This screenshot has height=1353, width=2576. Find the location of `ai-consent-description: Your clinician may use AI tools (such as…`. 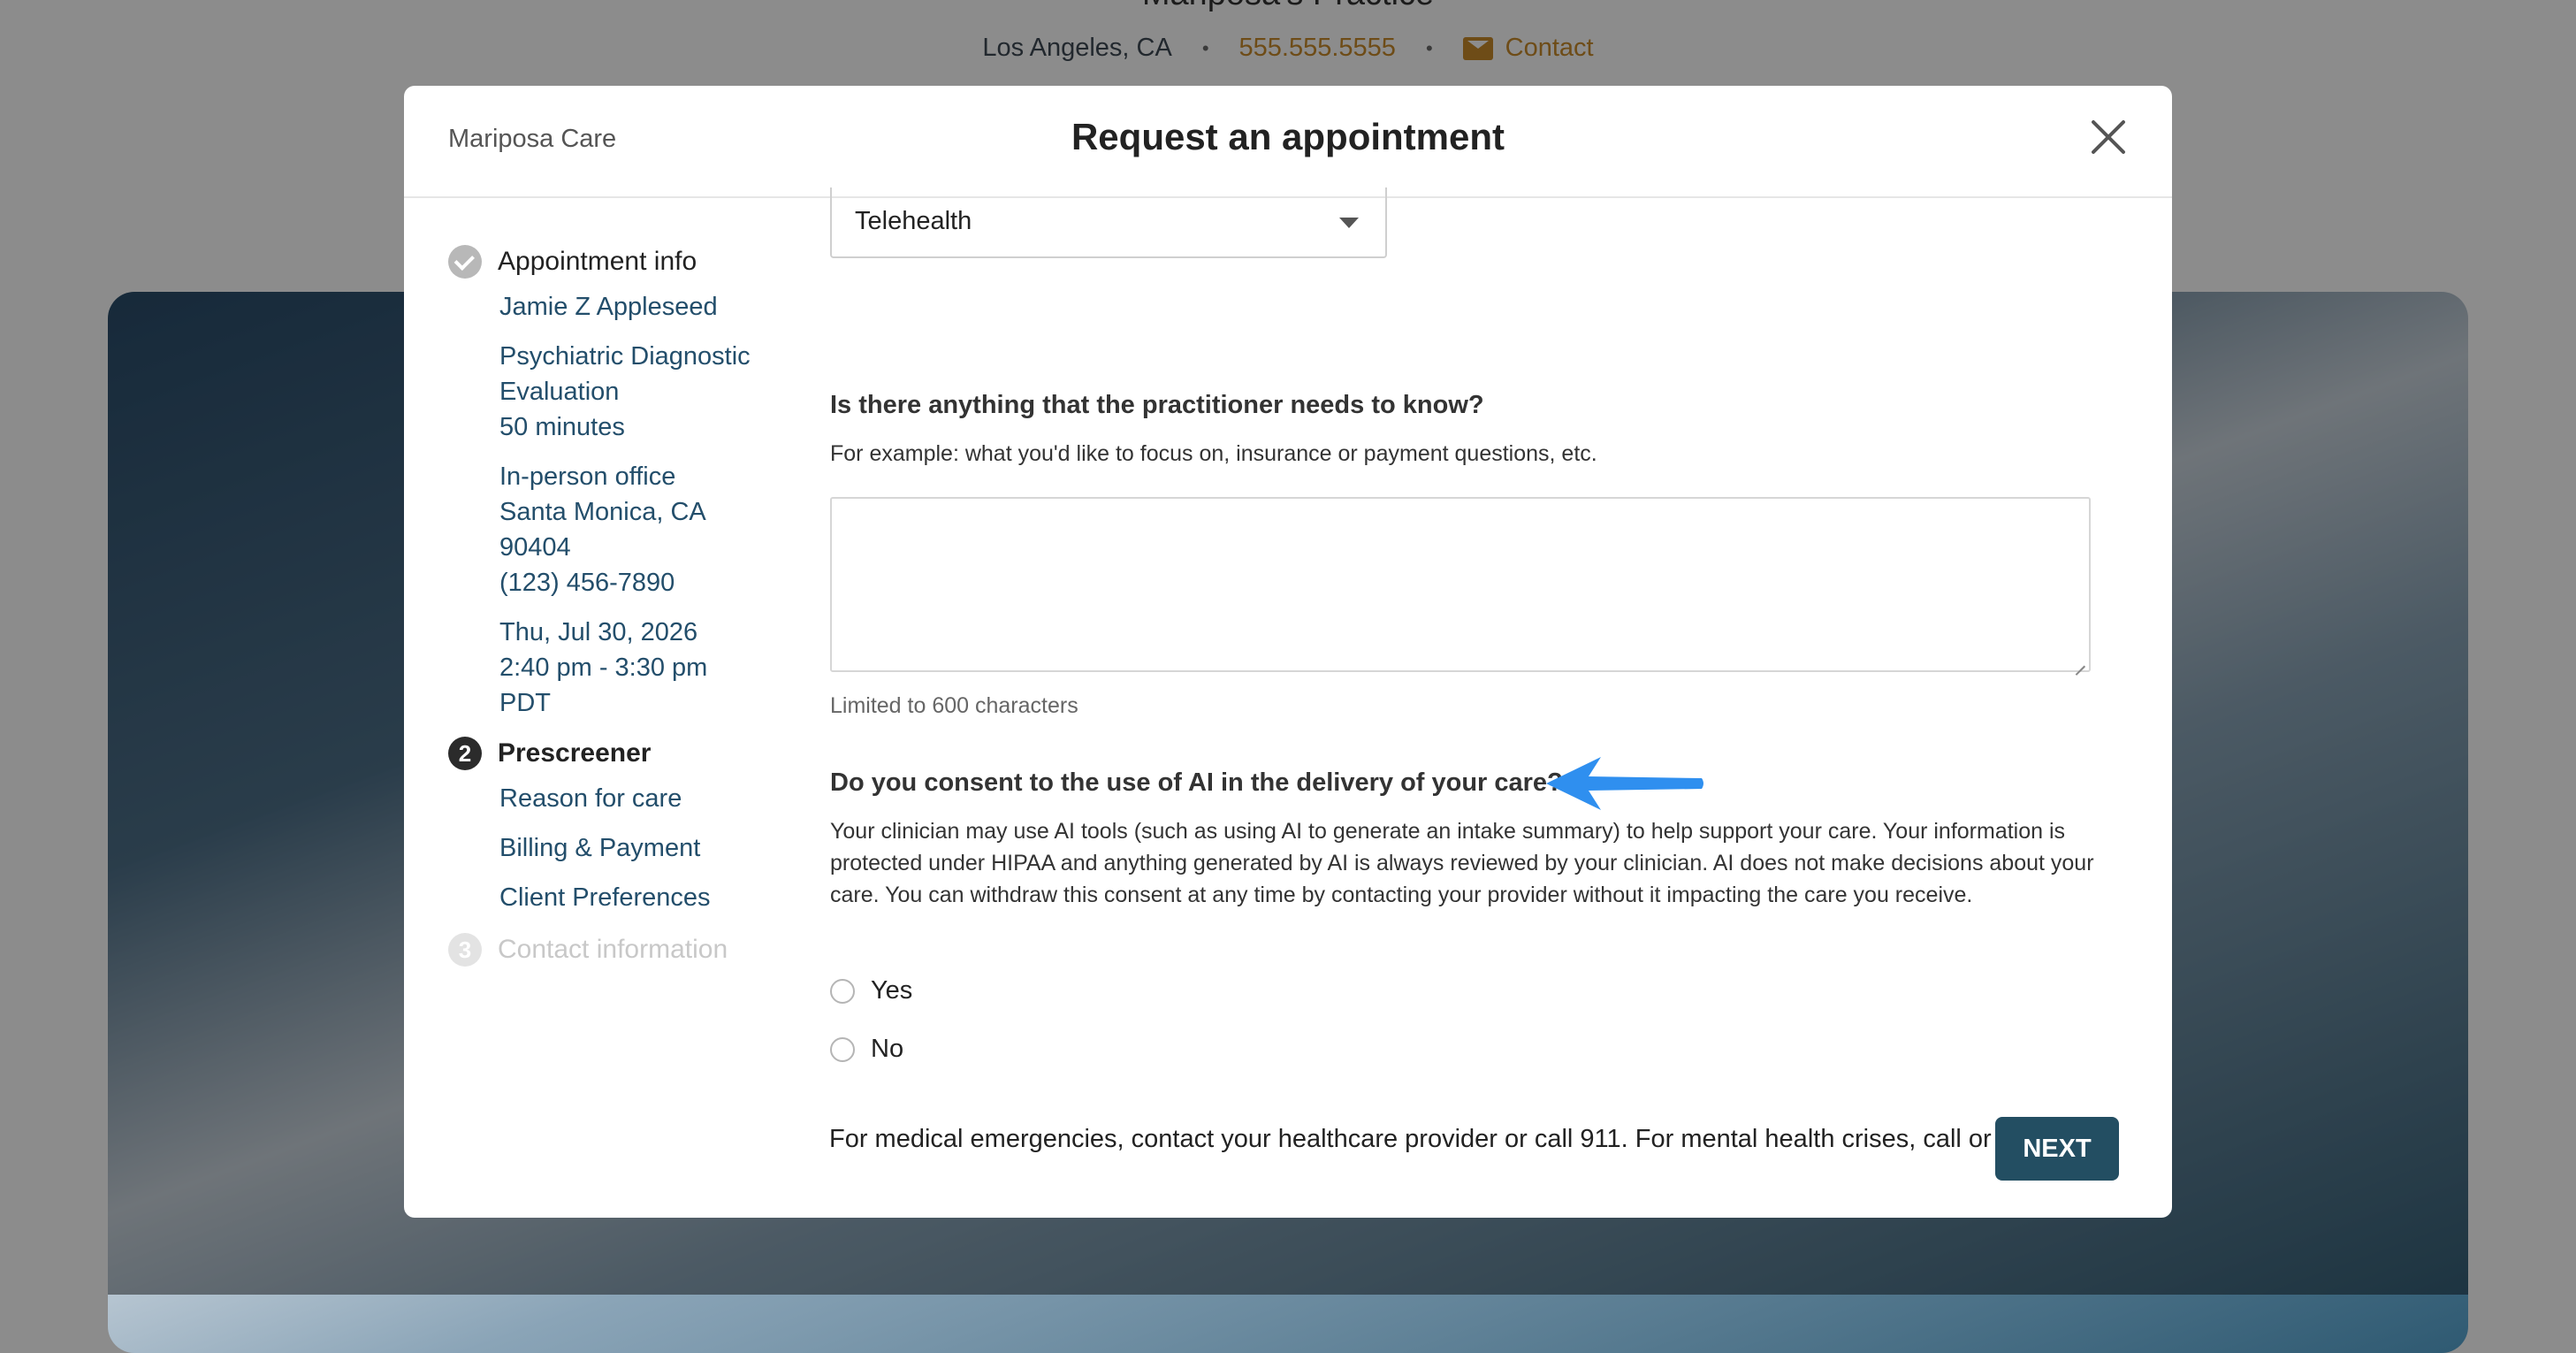

ai-consent-description: Your clinician may use AI tools (such as… is located at coordinates (1462, 863).